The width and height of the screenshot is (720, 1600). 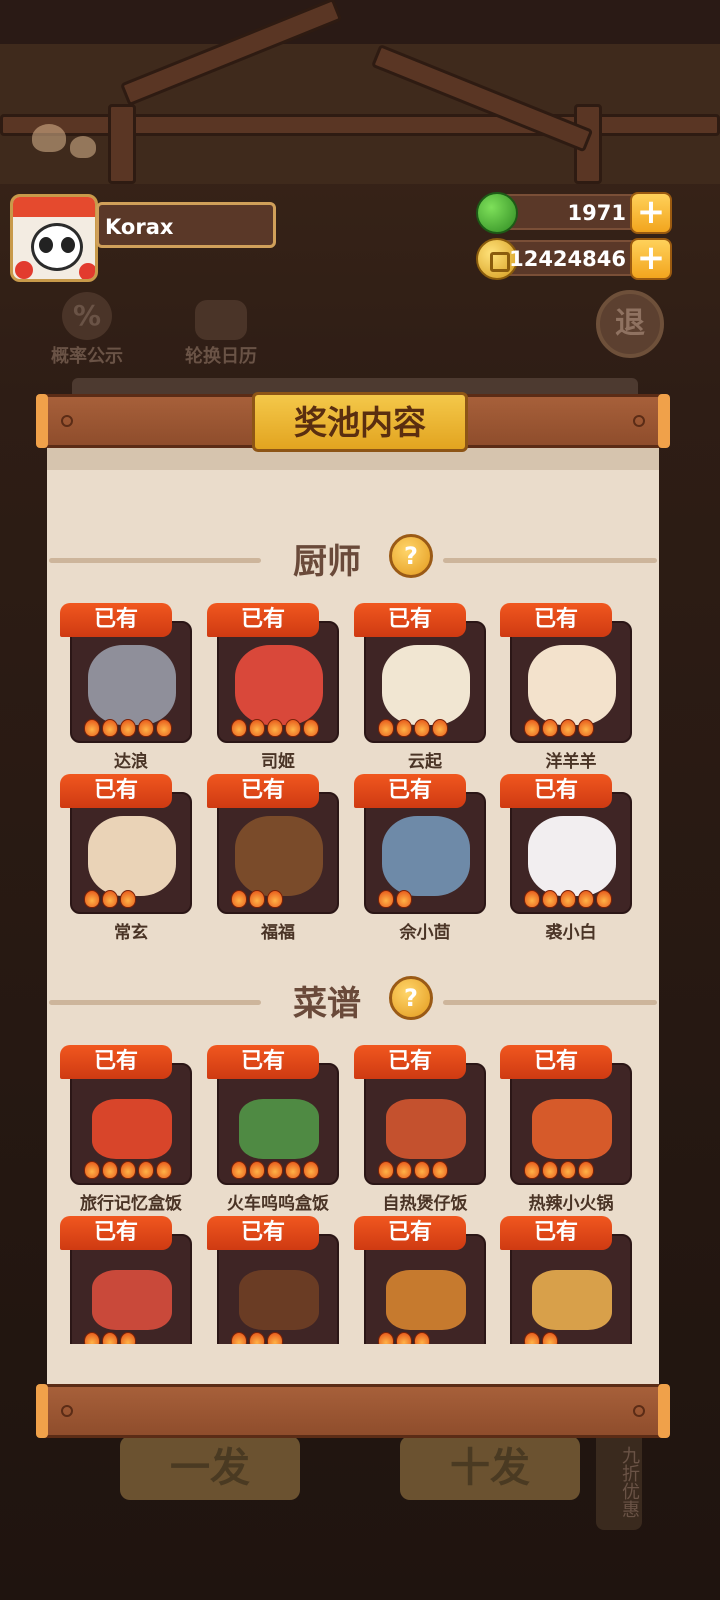 What do you see at coordinates (630, 324) in the screenshot?
I see `back-button: 退` at bounding box center [630, 324].